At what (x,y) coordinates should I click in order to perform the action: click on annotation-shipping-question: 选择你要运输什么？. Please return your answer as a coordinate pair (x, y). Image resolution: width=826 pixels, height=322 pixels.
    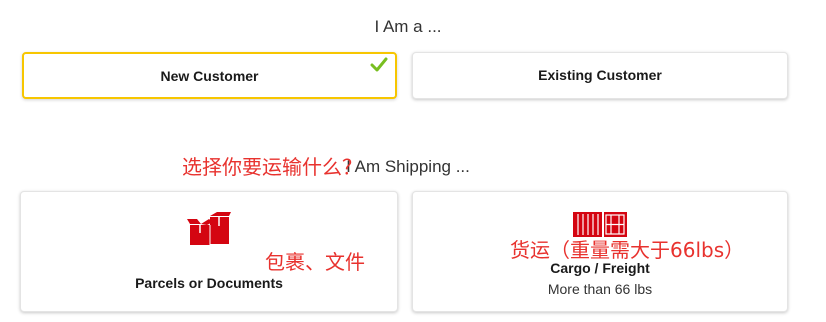
    Looking at the image, I should click on (272, 167).